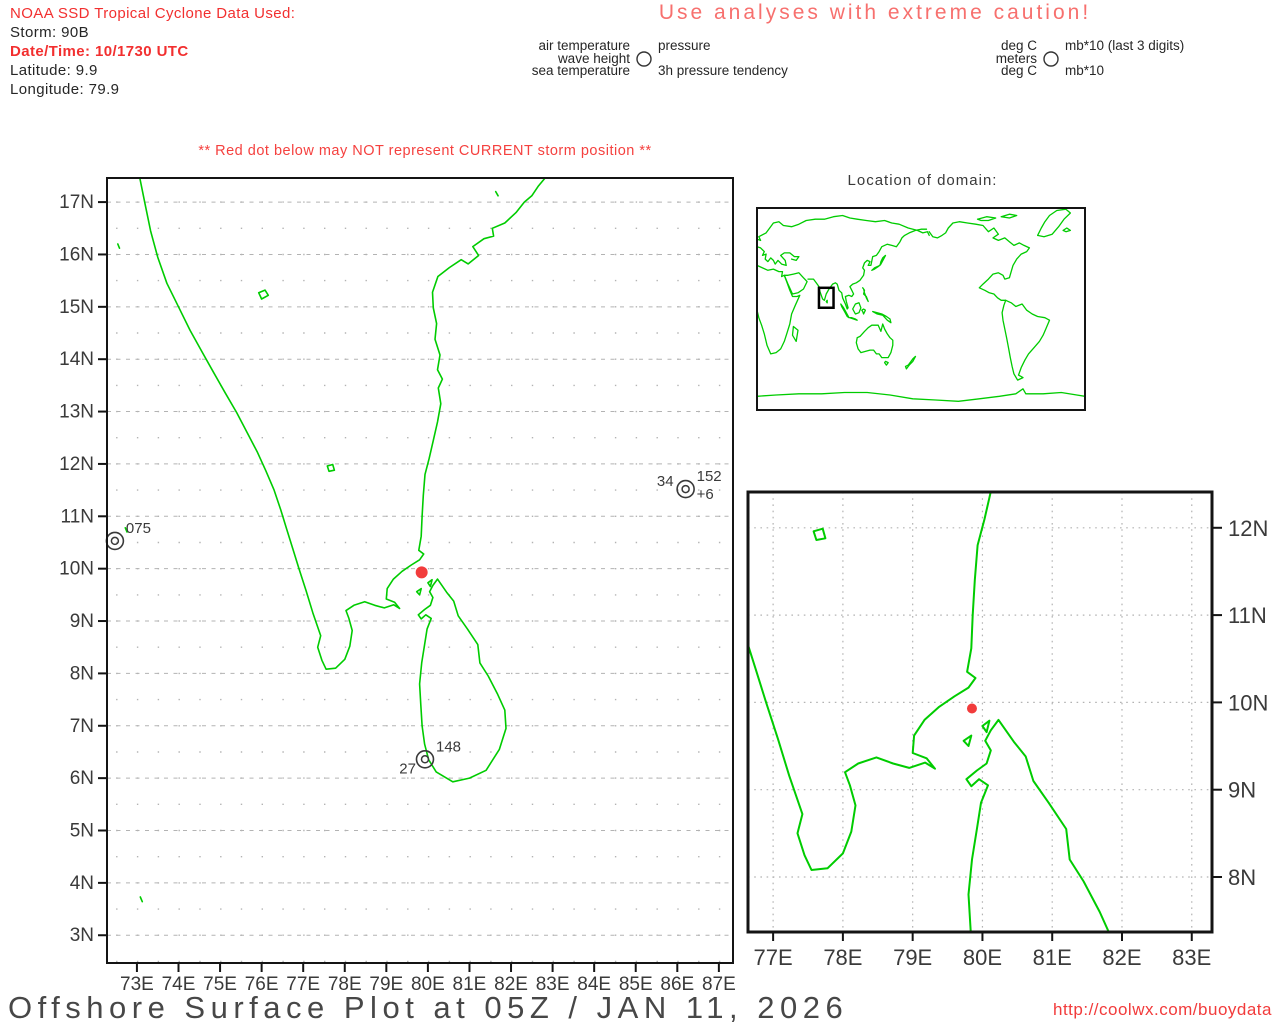 This screenshot has height=1026, width=1280. I want to click on x-tick-label: 77E, so click(773, 957).